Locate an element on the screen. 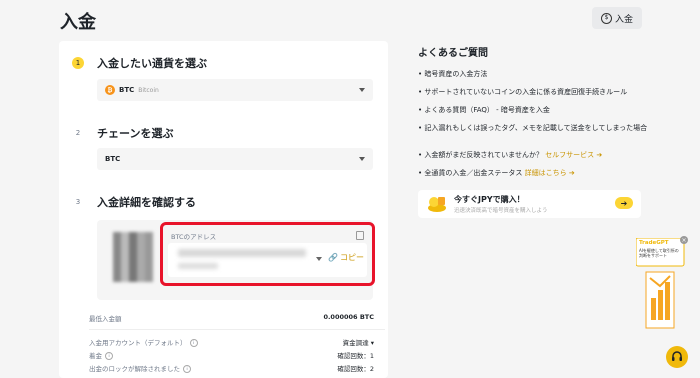 The height and width of the screenshot is (378, 700). account-label: 入金用アカウント（デフォルト） is located at coordinates (138, 343).